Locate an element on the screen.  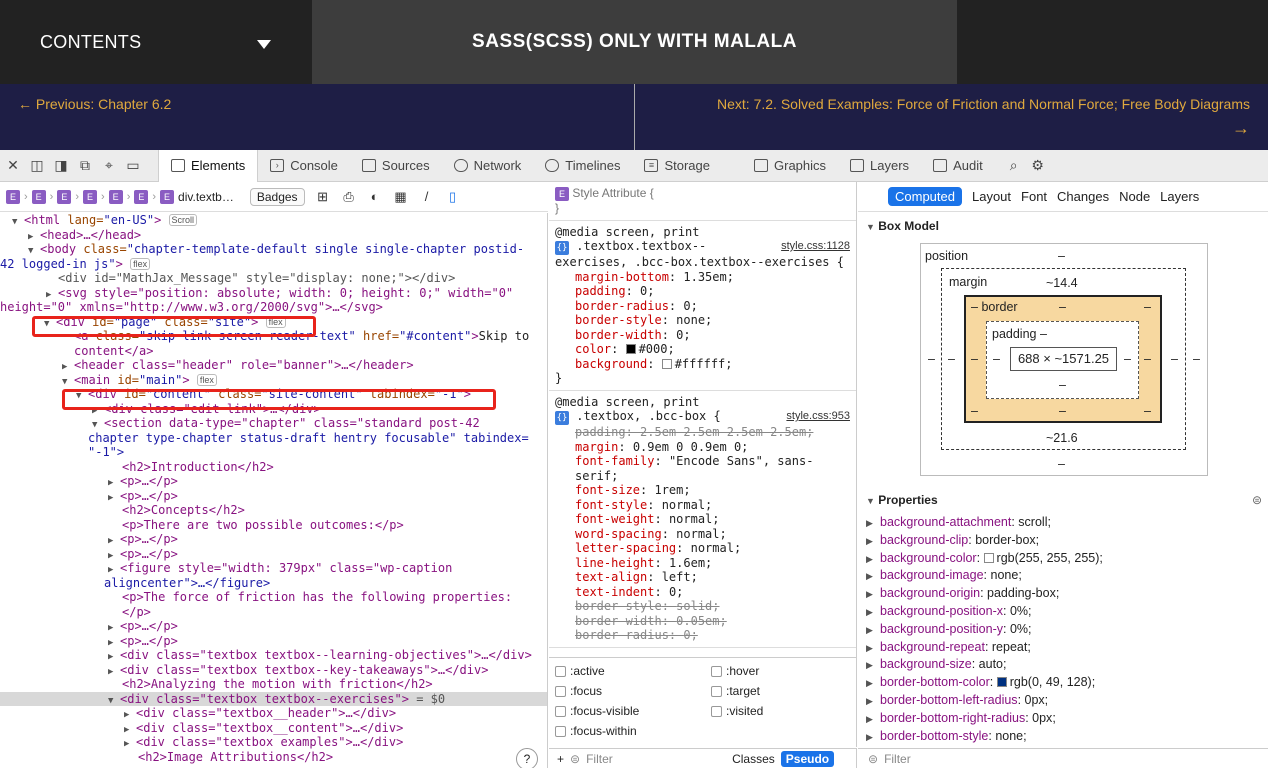
computed-property: ▶ border-bottom-color: rgb(0, 49, 128); is located at coordinates (1066, 683).